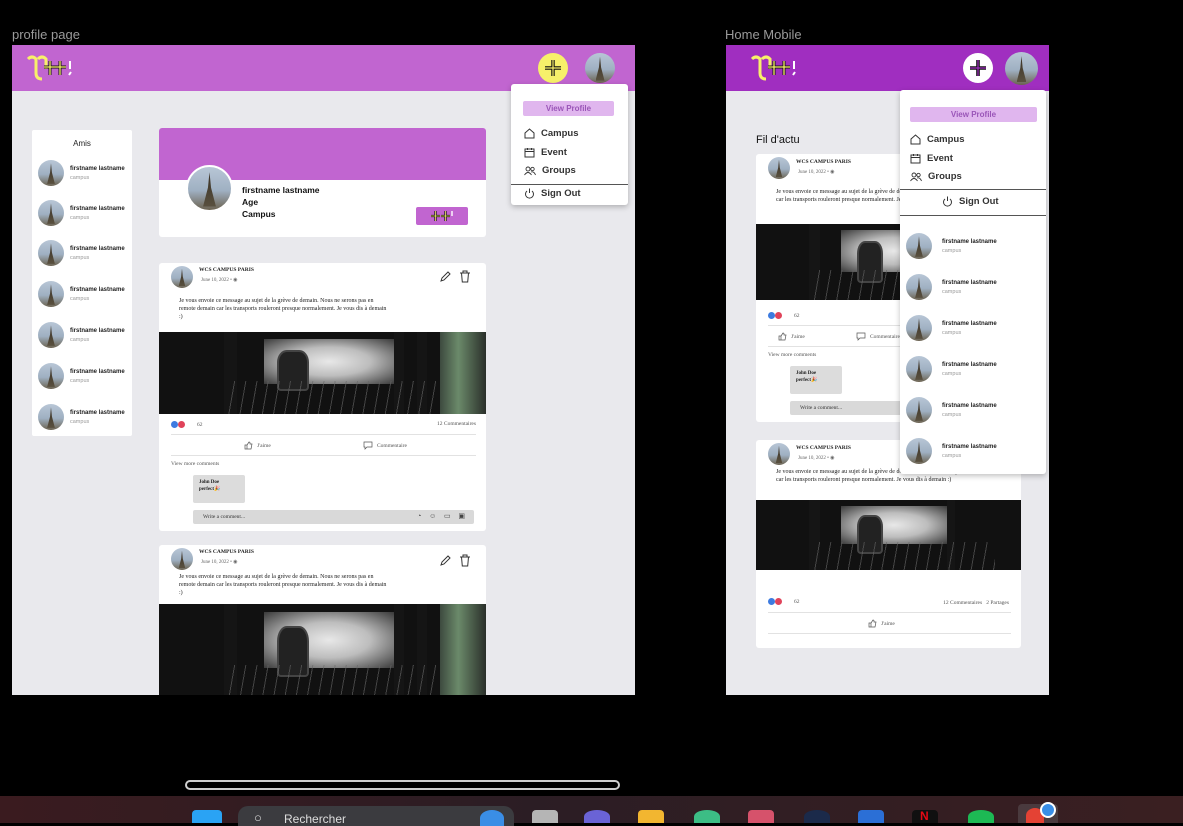 Image resolution: width=1183 pixels, height=826 pixels. Describe the element at coordinates (915, 159) in the screenshot. I see `calendar-icon` at that location.